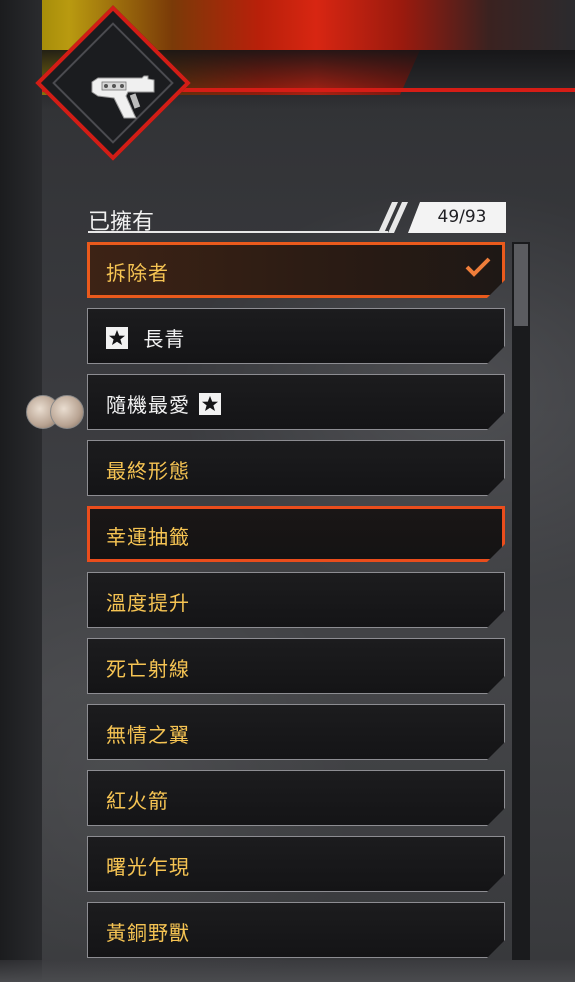 The width and height of the screenshot is (575, 982). What do you see at coordinates (478, 267) in the screenshot?
I see `check-icon` at bounding box center [478, 267].